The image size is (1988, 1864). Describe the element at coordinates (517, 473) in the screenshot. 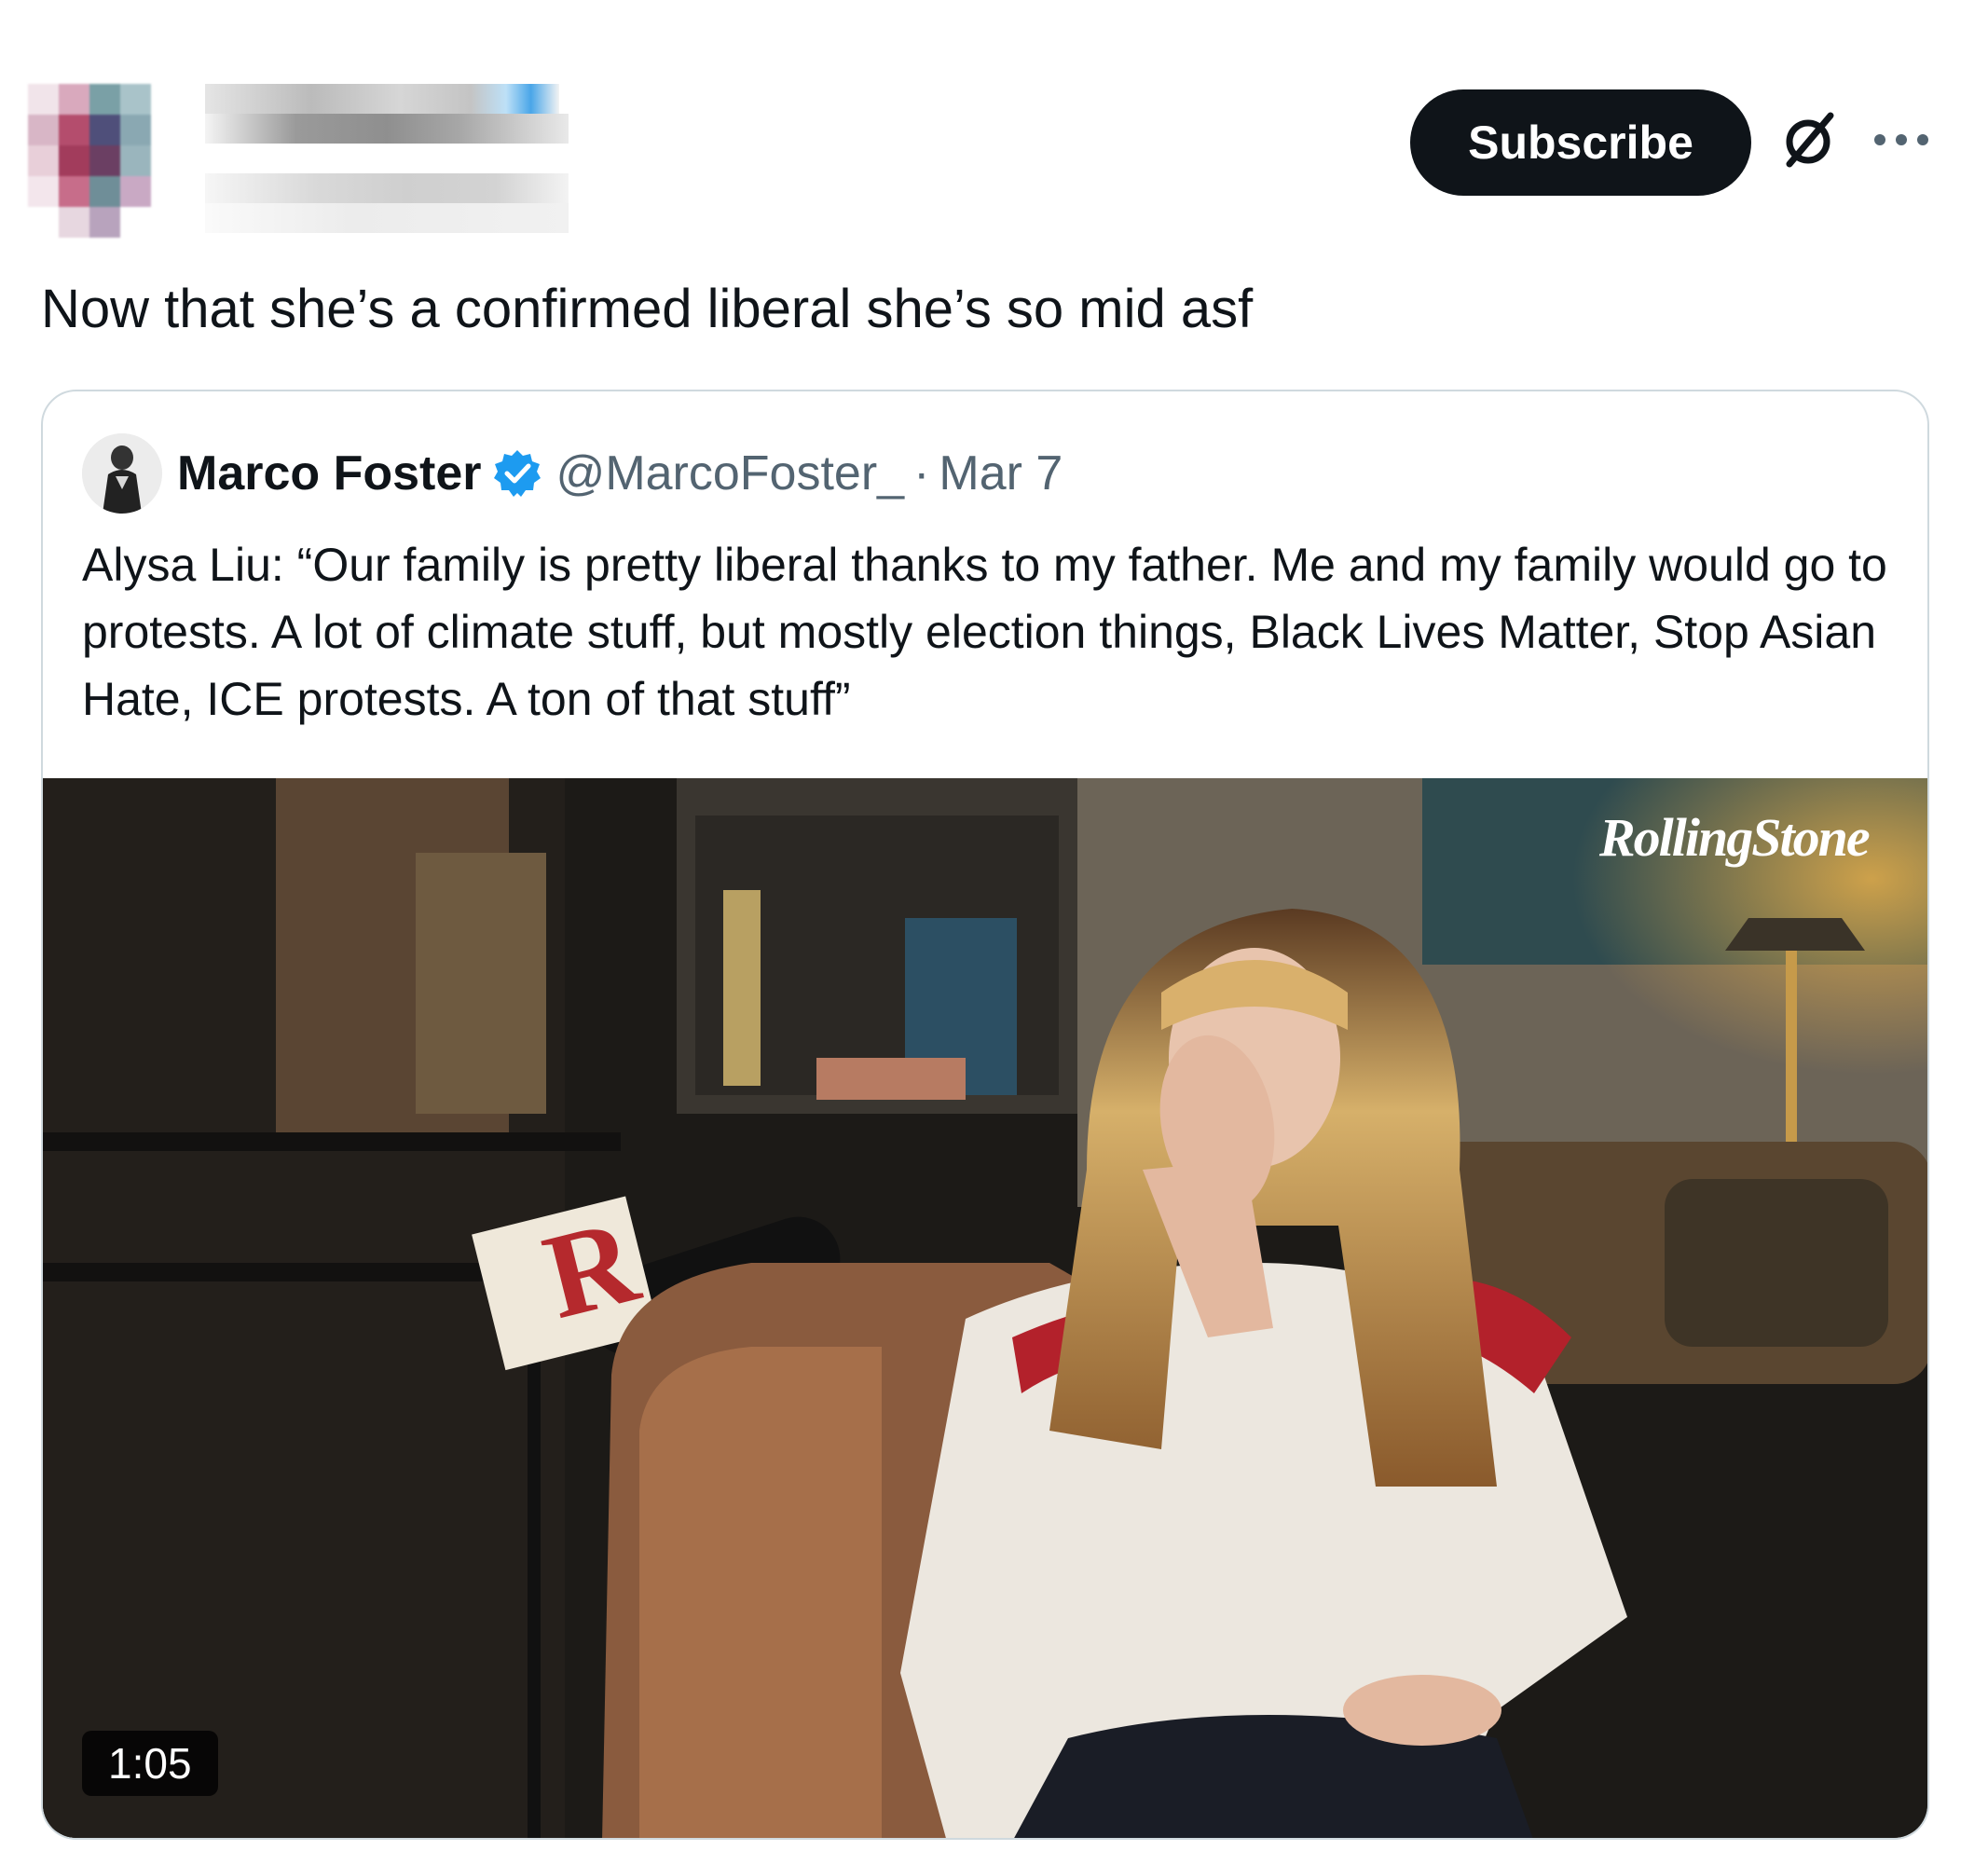

I see `verified-badge-icon` at that location.